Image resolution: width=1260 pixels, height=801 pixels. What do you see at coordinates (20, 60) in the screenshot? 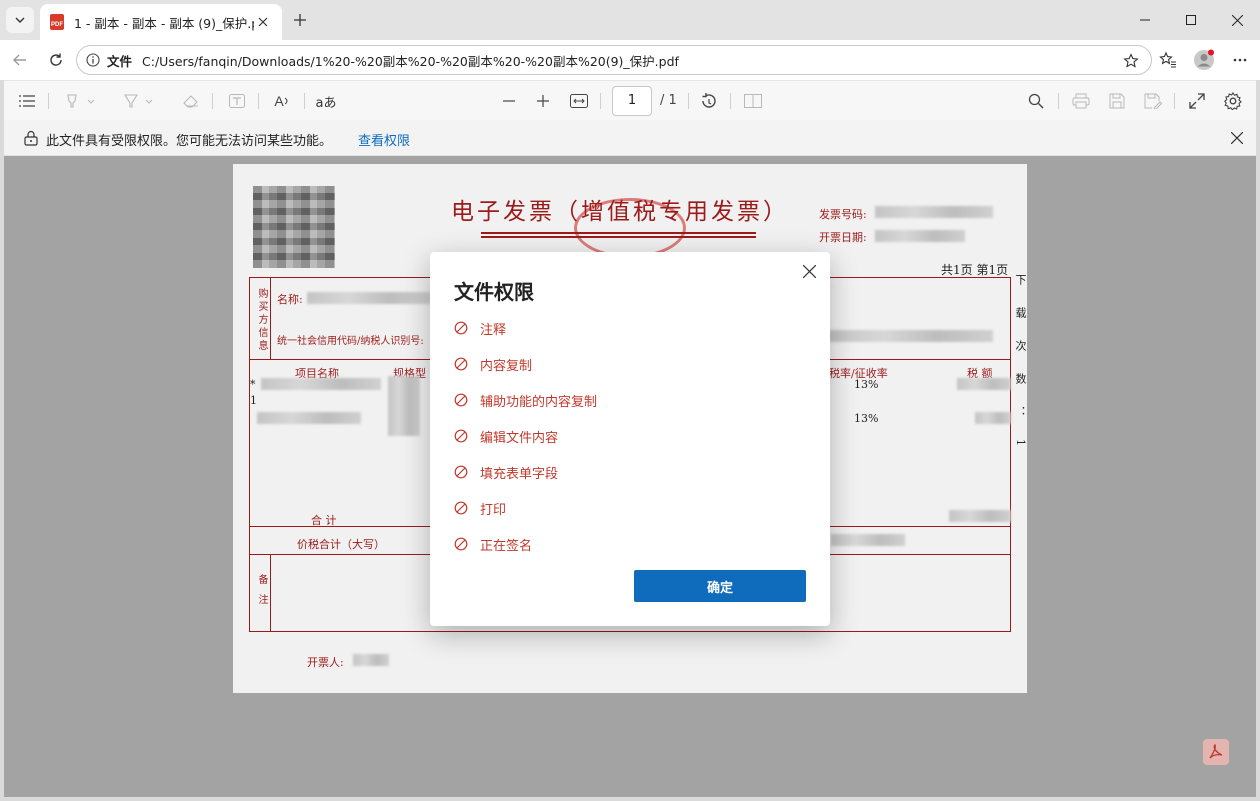
I see `back-button` at bounding box center [20, 60].